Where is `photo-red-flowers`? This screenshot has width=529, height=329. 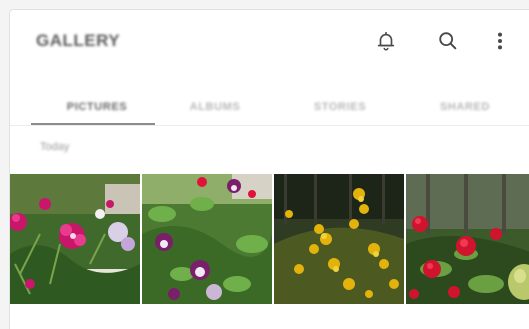
photo-red-flowers is located at coordinates (467, 239).